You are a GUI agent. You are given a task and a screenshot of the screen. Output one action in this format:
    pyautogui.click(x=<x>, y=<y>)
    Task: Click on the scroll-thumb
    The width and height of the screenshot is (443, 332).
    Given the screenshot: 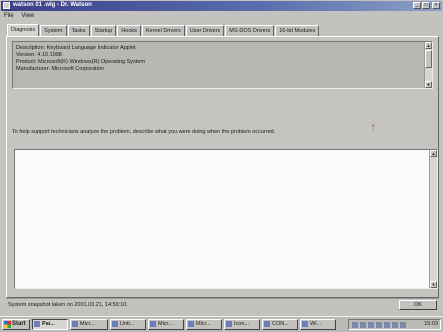 What is the action you would take?
    pyautogui.click(x=428, y=59)
    